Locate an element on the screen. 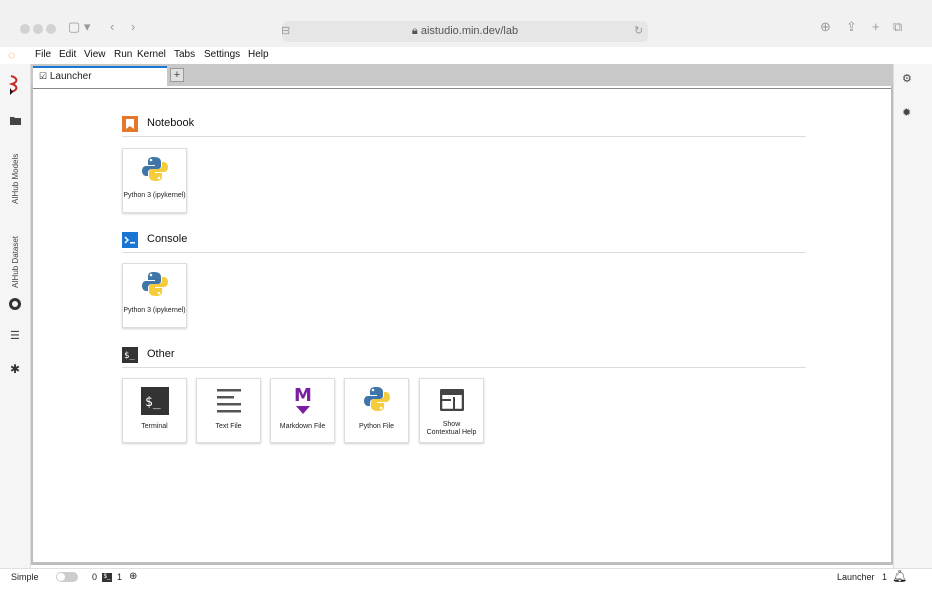 This screenshot has height=595, width=932. notebook-python3-card: Python 3 (ipykernel) is located at coordinates (154, 180).